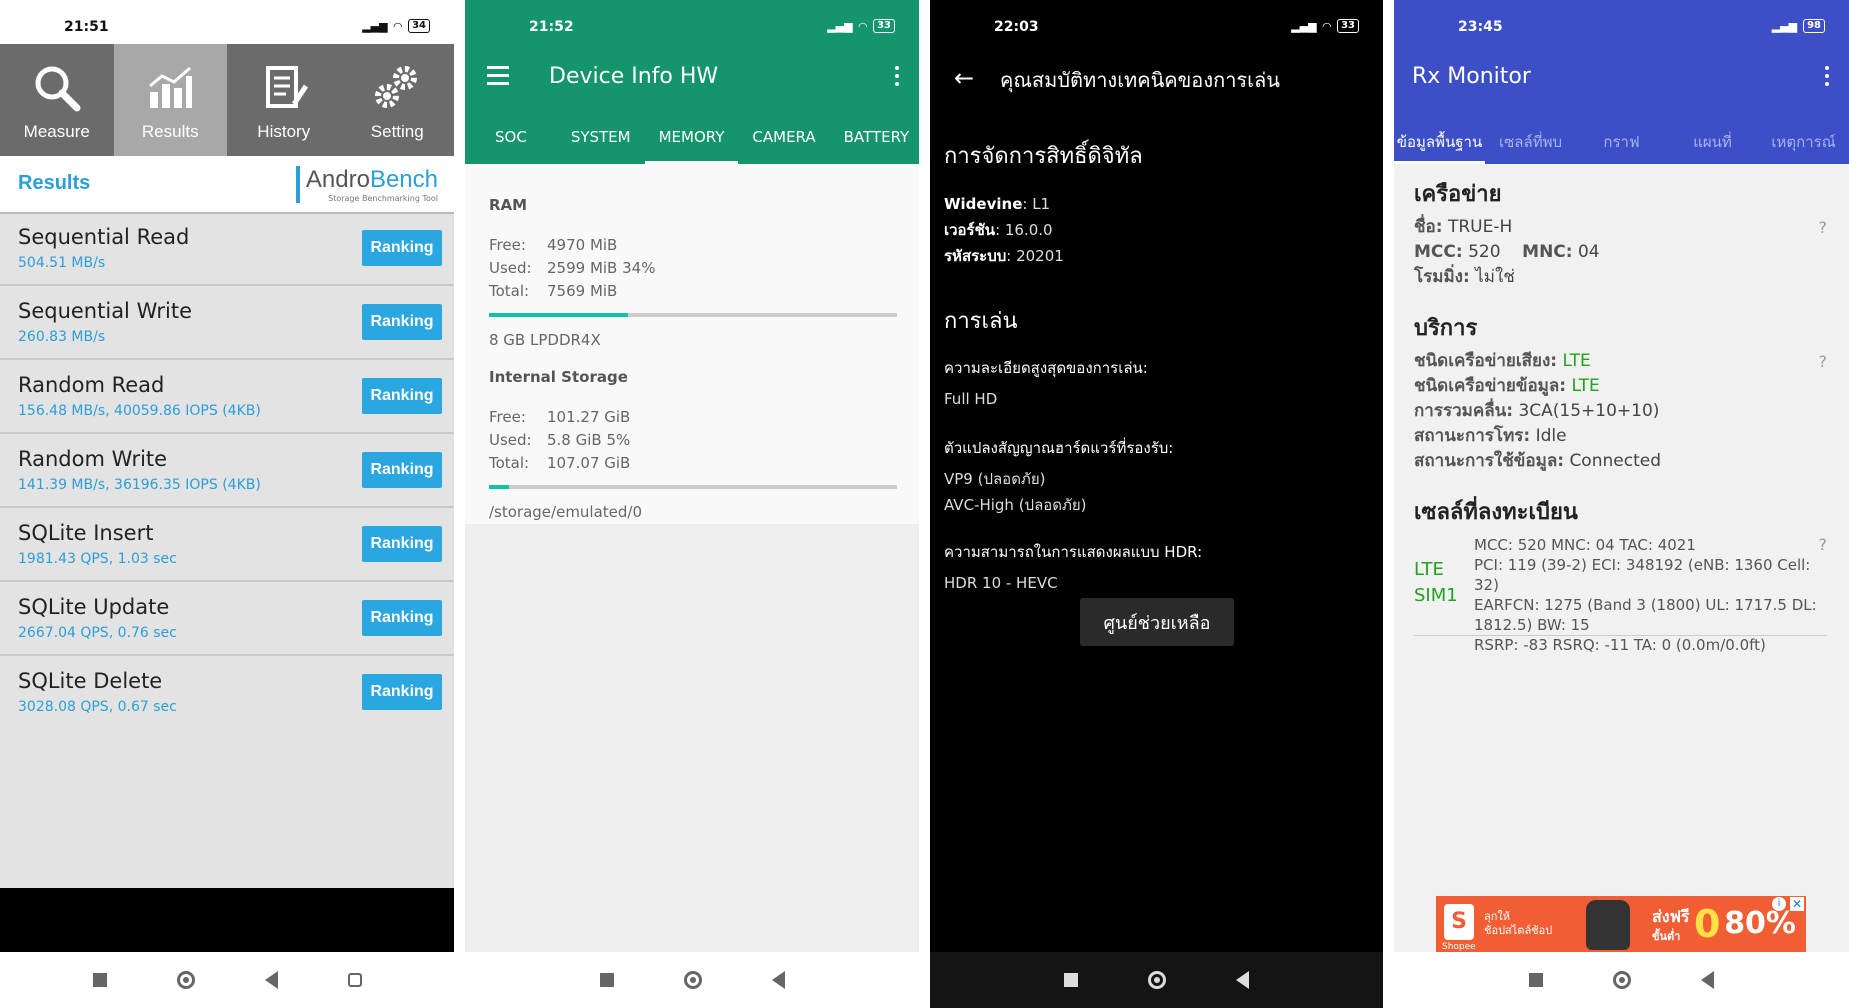  I want to click on network-name: ชื่อ: TRUE-H?, so click(1620, 227).